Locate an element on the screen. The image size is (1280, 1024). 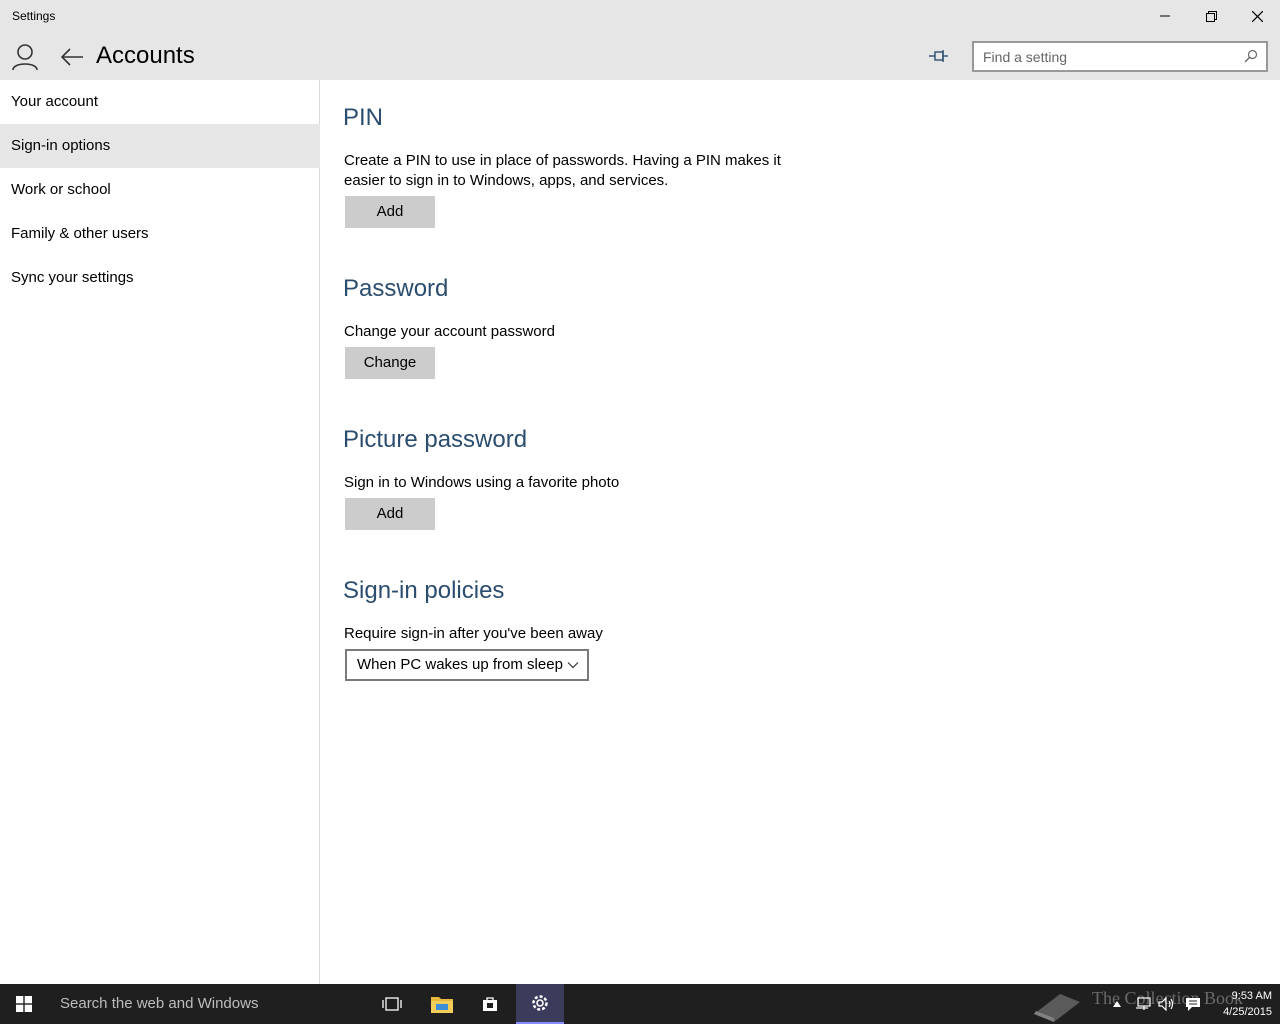
password-change-button: Change is located at coordinates (390, 363).